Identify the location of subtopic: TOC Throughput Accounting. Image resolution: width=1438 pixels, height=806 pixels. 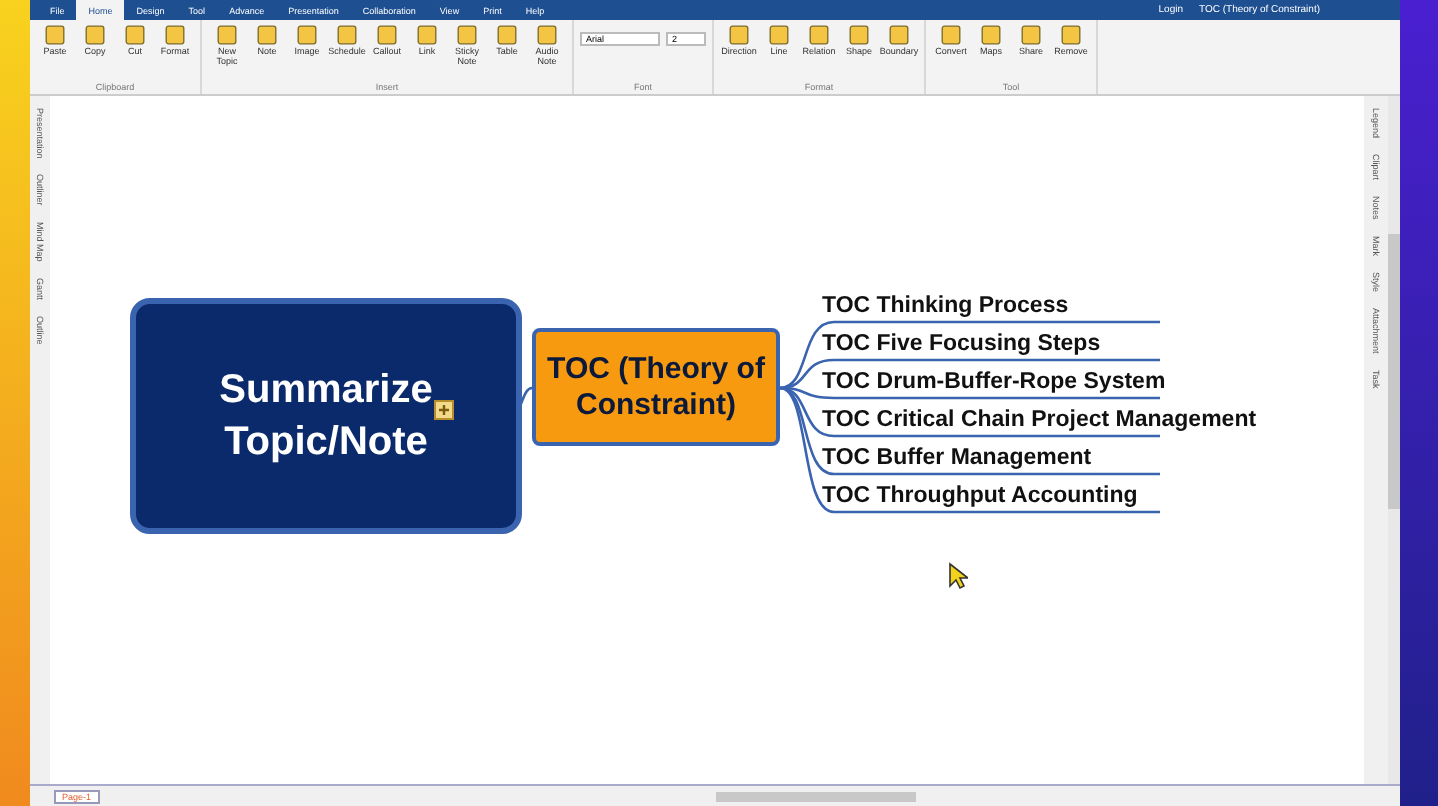
(980, 497).